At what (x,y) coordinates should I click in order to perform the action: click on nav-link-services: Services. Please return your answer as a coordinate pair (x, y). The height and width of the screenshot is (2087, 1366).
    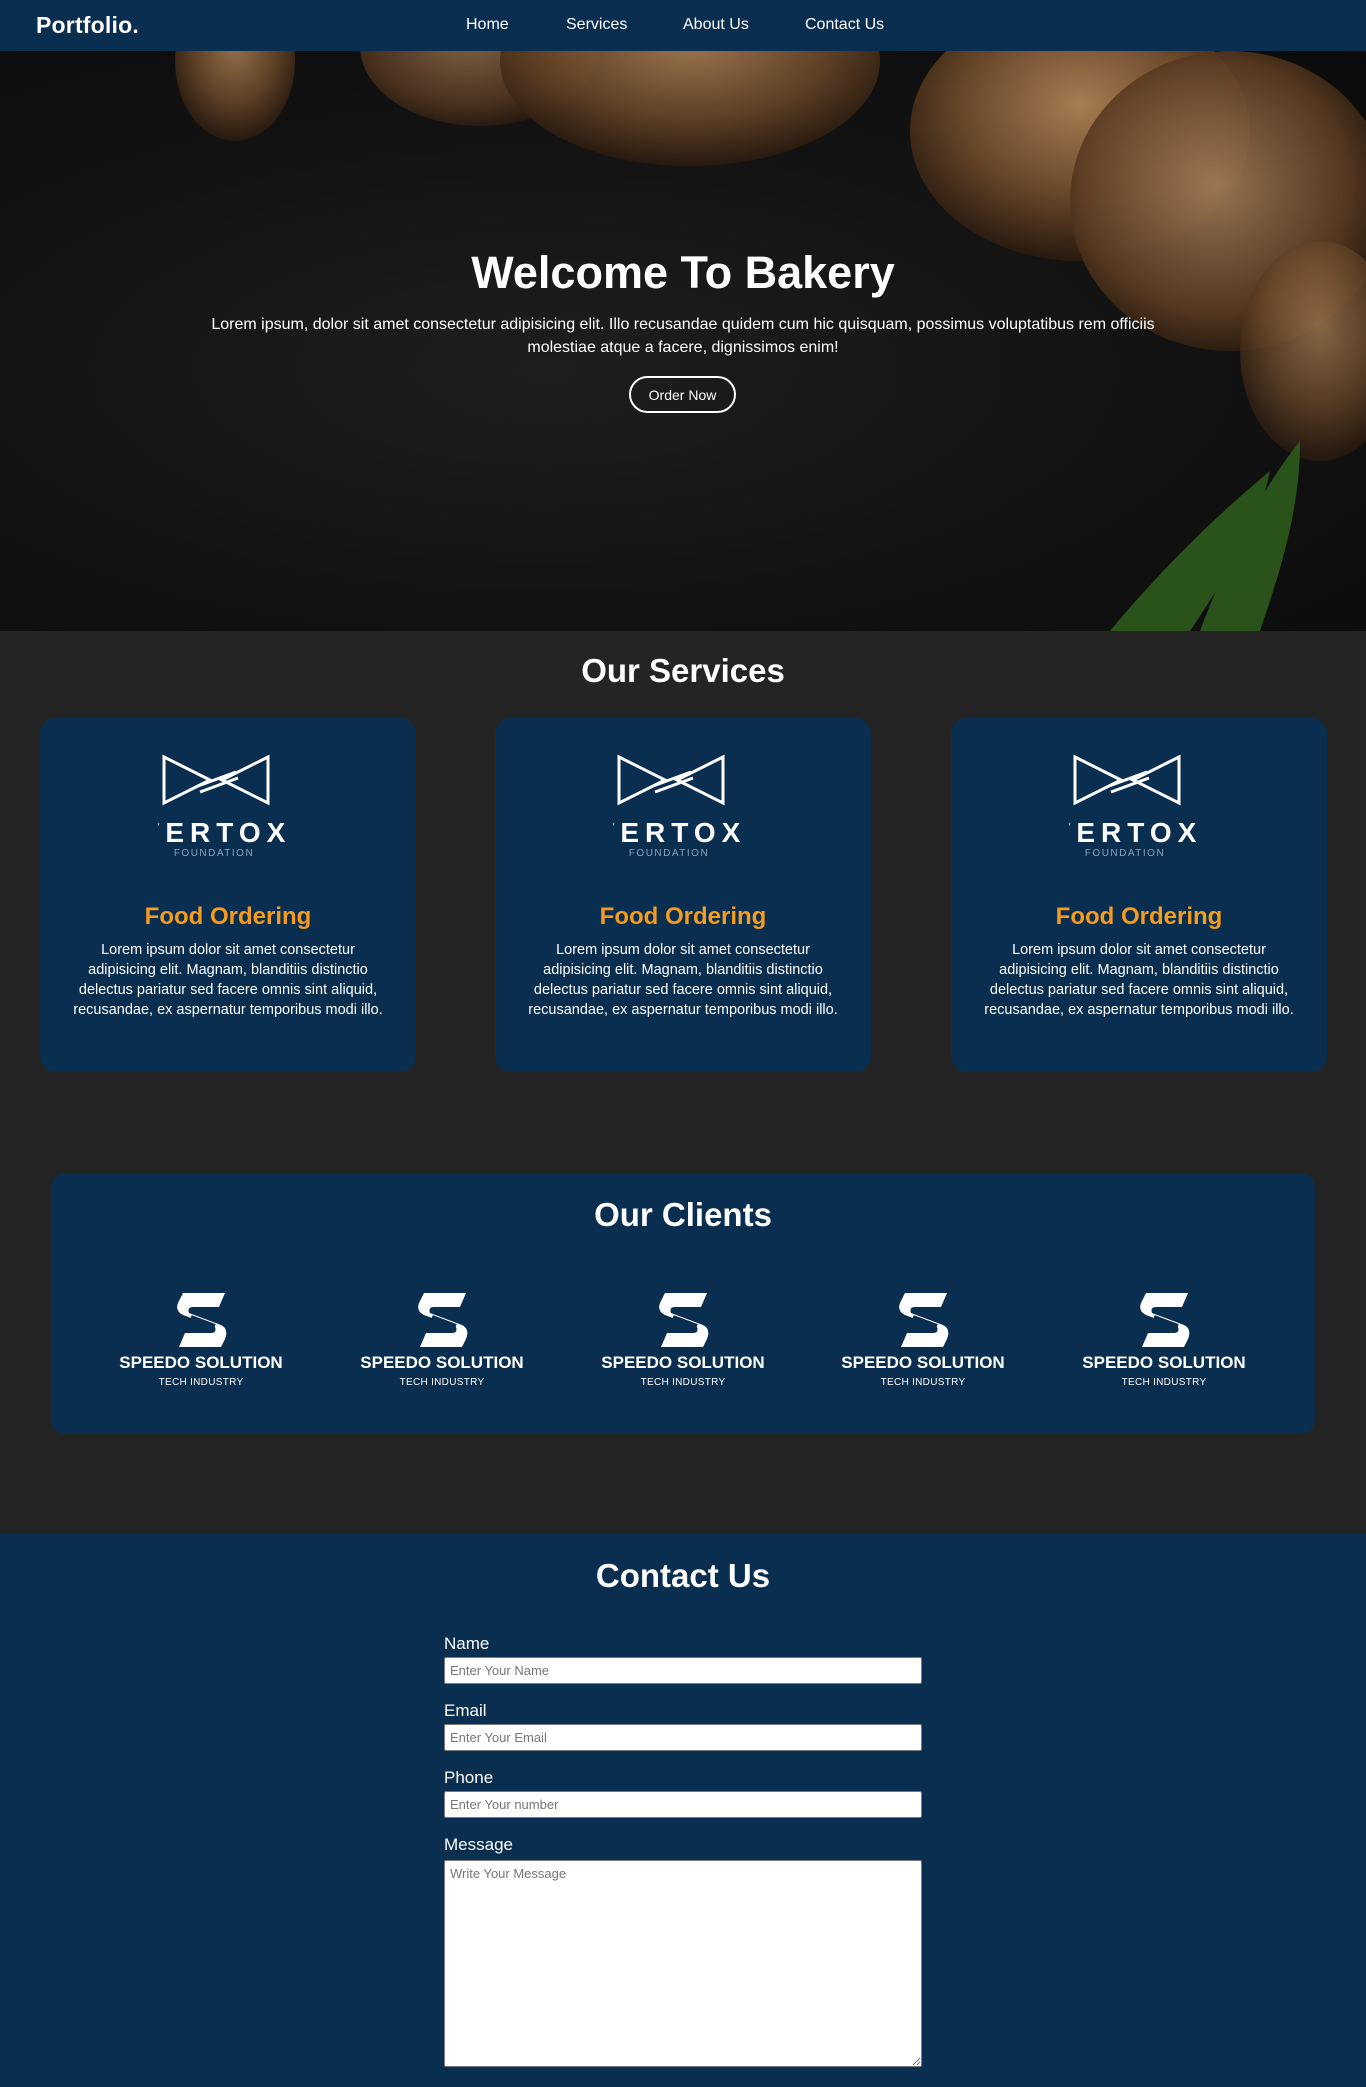
    Looking at the image, I should click on (596, 25).